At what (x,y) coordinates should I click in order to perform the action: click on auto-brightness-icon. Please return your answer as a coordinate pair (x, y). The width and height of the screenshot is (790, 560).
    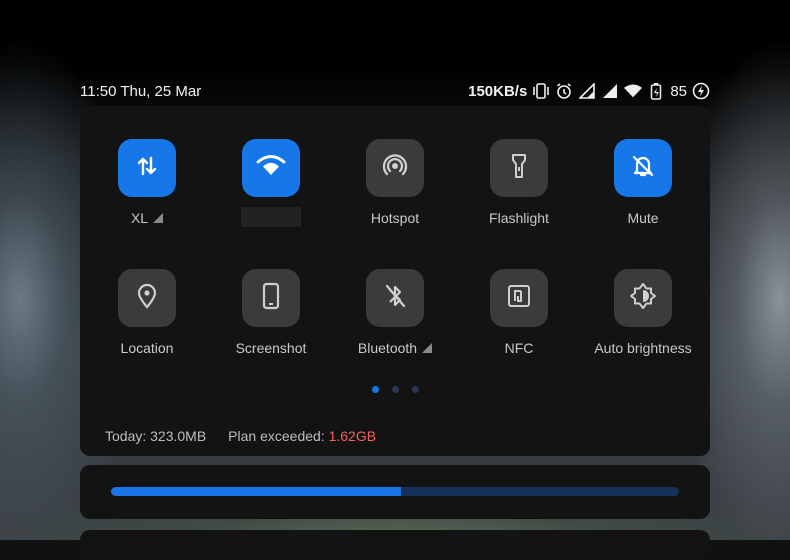
    Looking at the image, I should click on (643, 298).